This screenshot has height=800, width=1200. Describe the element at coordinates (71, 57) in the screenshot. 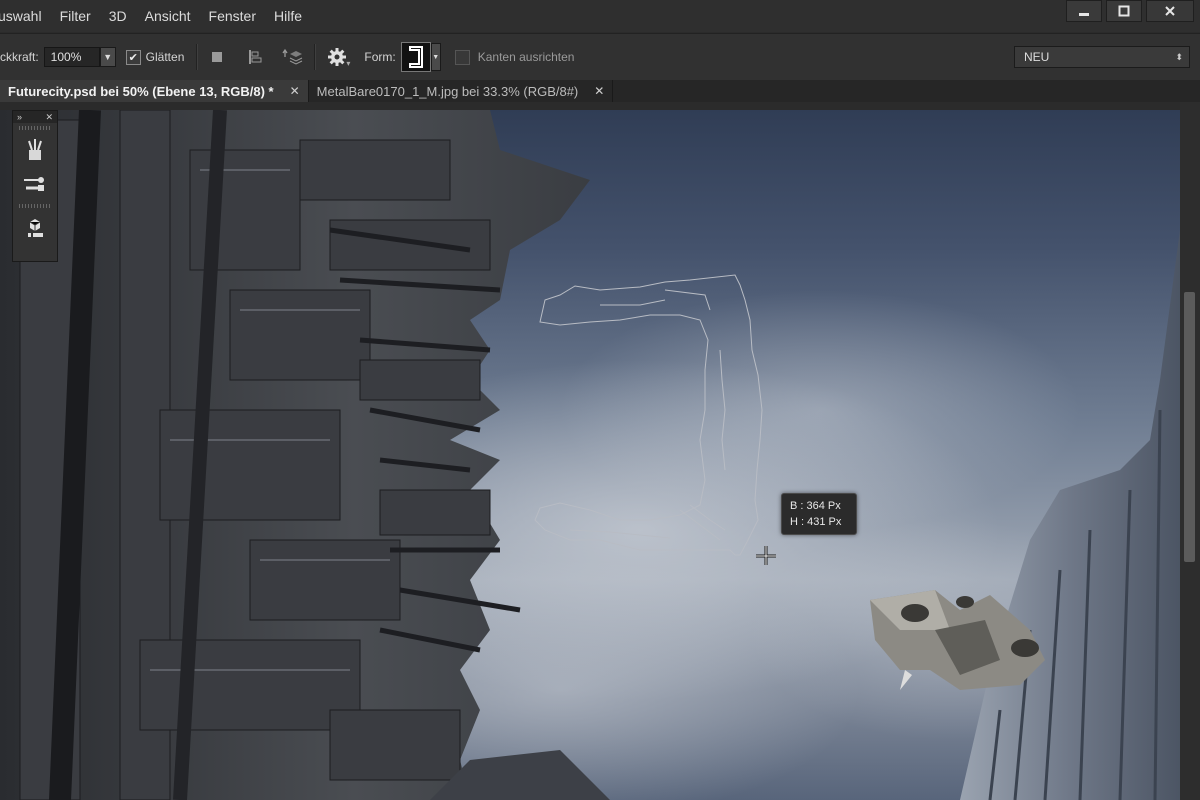

I see `opacity-input: 100%` at that location.